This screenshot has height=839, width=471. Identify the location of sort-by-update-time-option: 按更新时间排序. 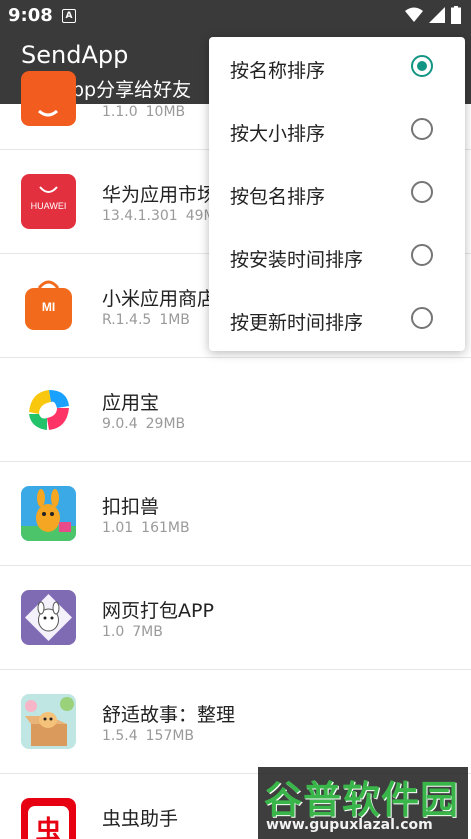
(337, 320).